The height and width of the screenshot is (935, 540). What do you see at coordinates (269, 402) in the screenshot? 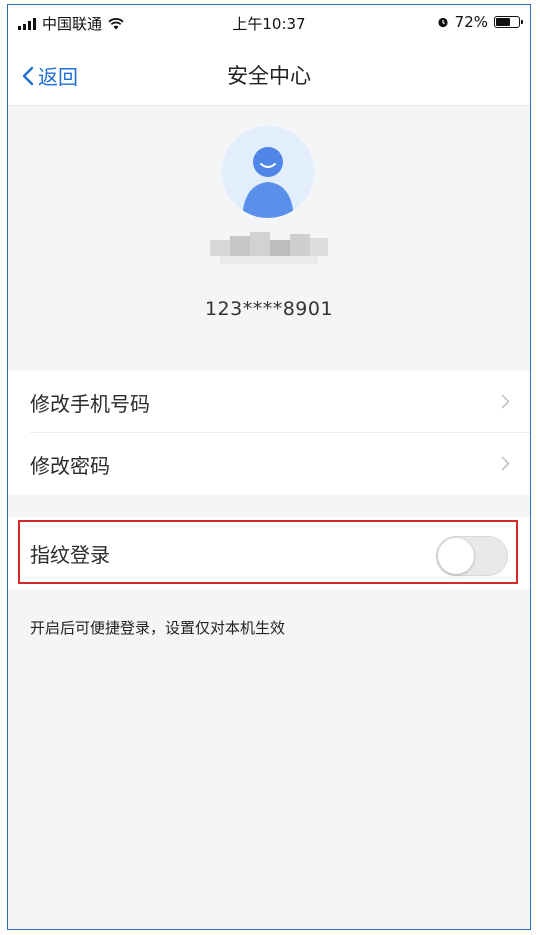
I see `change-phone-row: 修改手机号码` at bounding box center [269, 402].